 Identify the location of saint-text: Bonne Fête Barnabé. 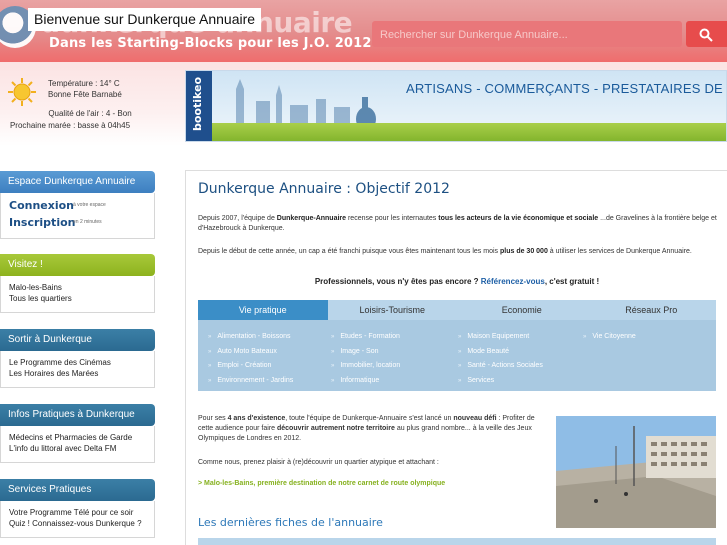
(85, 94).